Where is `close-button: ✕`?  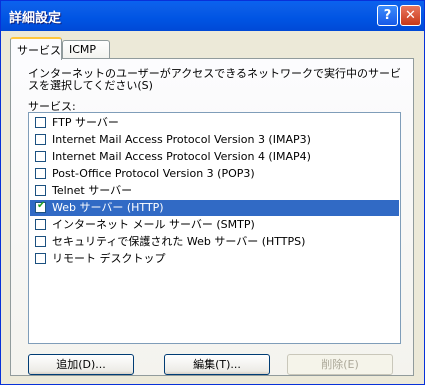
close-button: ✕ is located at coordinates (410, 15).